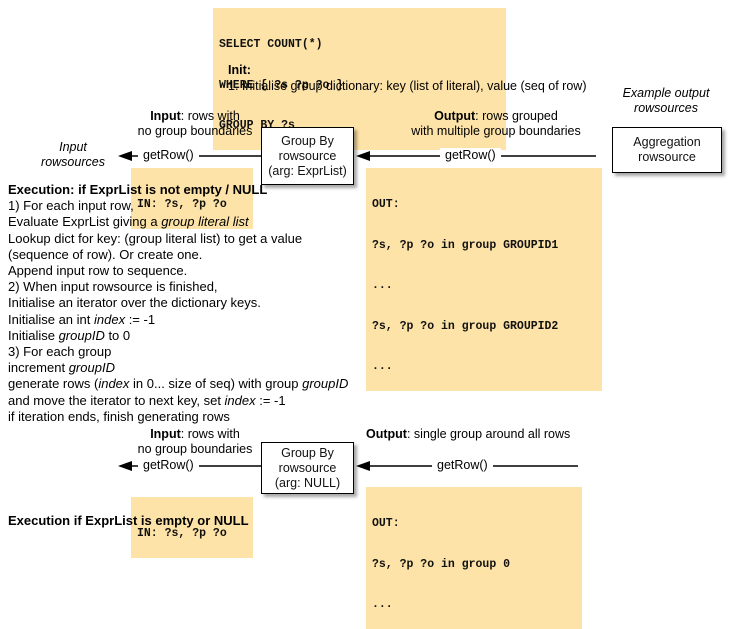 This screenshot has height=629, width=742. I want to click on group-by-rowsource-node-2: Group By rowsource (arg: NULL), so click(307, 468).